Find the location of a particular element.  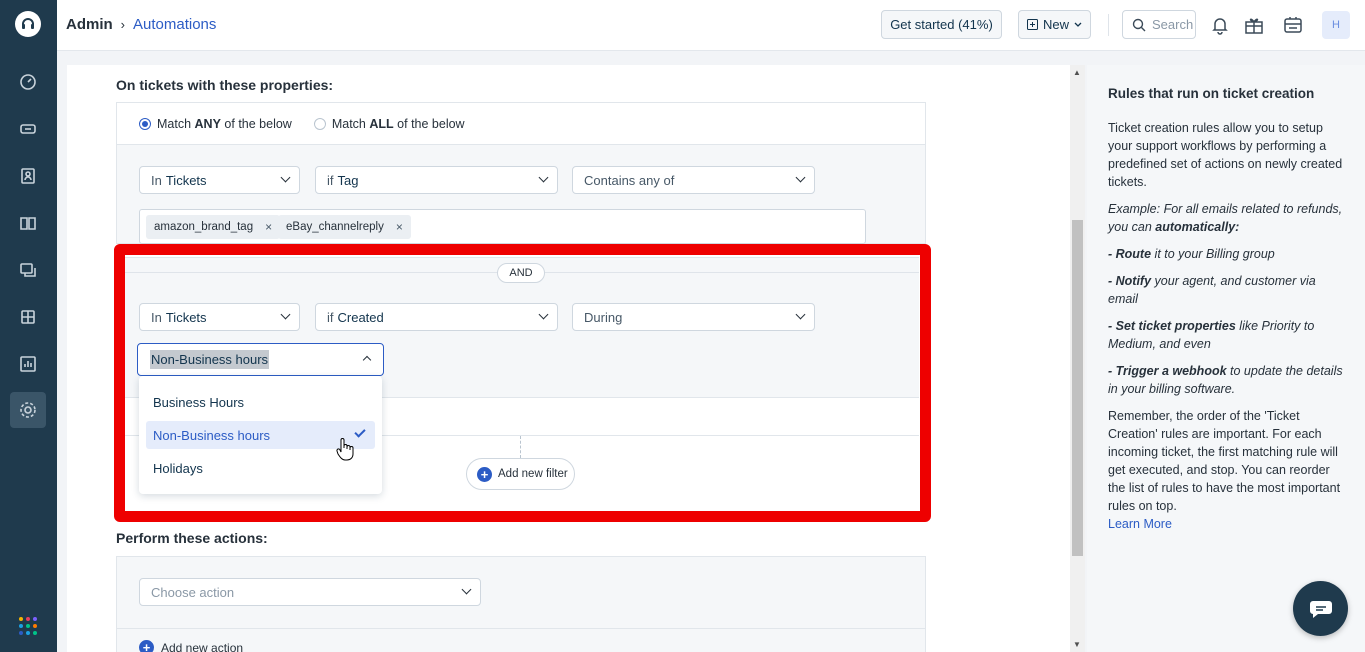

add-action-label: Add new action is located at coordinates (202, 646).